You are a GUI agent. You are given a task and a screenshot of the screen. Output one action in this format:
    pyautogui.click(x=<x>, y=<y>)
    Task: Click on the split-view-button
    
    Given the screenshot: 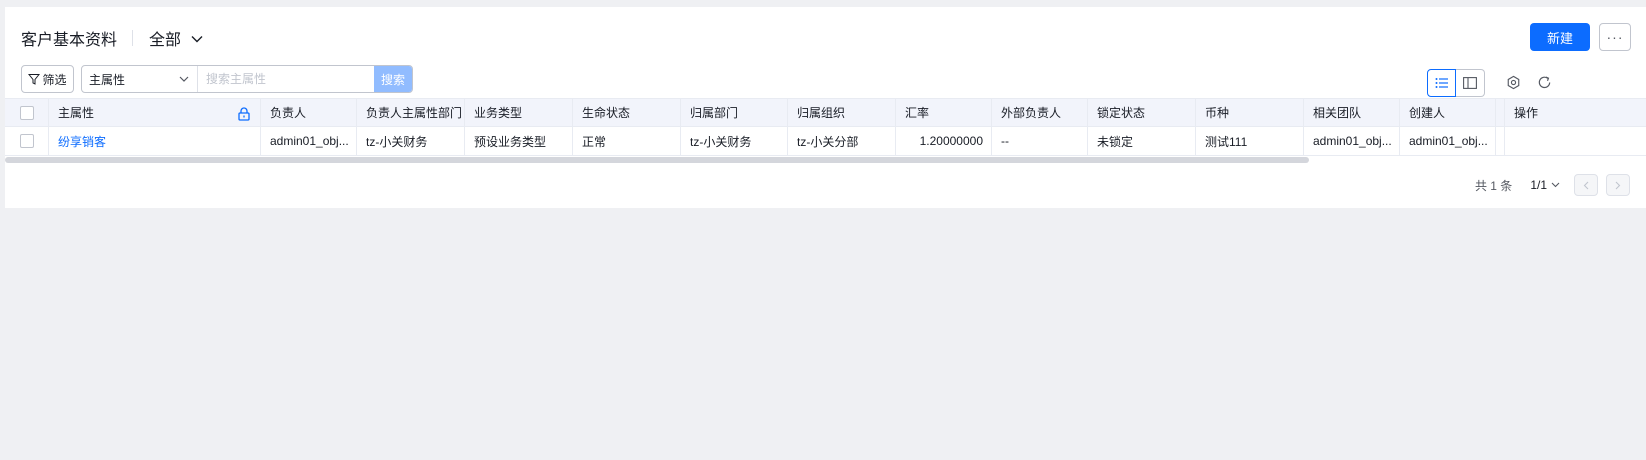 What is the action you would take?
    pyautogui.click(x=1470, y=83)
    